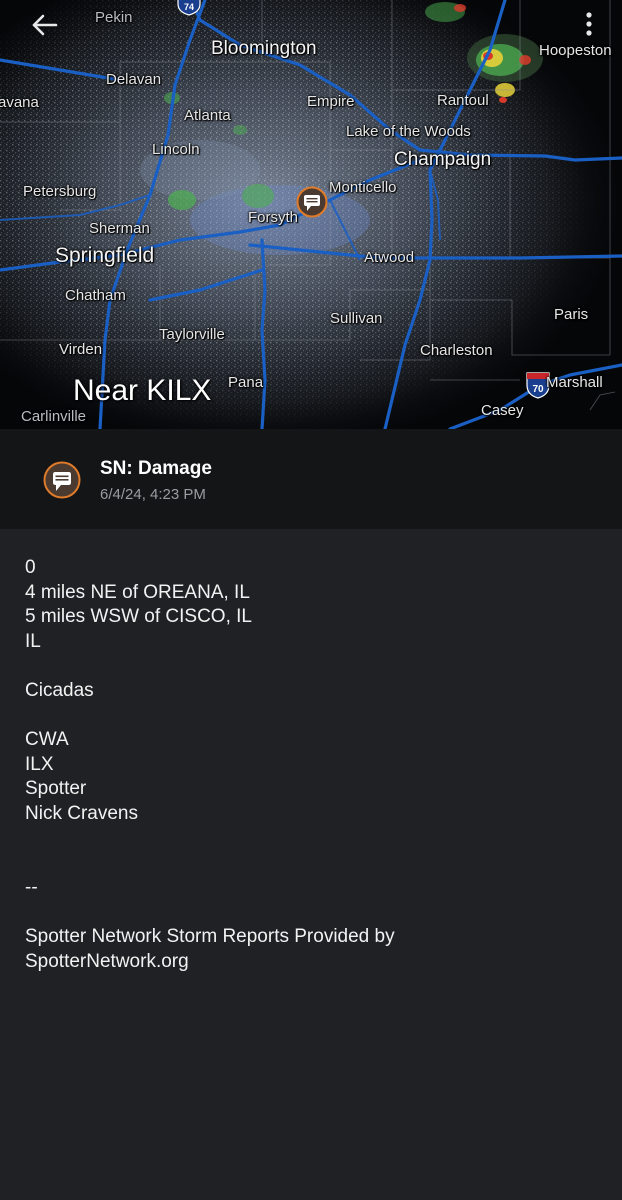  What do you see at coordinates (33, 641) in the screenshot?
I see `report-line: IL` at bounding box center [33, 641].